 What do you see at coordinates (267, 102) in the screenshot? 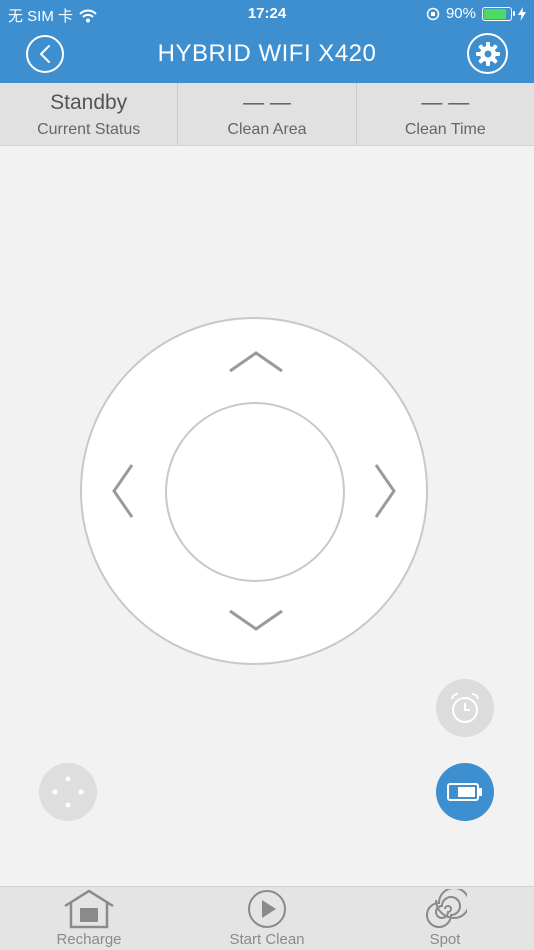
I see `clean-area-value: — —` at bounding box center [267, 102].